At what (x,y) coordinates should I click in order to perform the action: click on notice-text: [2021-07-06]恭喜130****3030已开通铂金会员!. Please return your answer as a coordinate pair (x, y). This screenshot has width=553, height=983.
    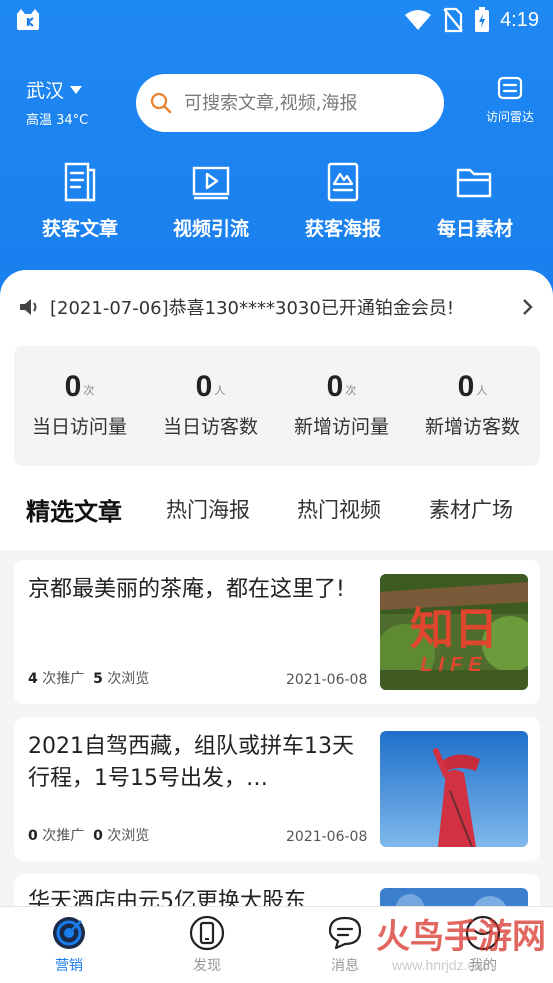
    Looking at the image, I should click on (252, 308).